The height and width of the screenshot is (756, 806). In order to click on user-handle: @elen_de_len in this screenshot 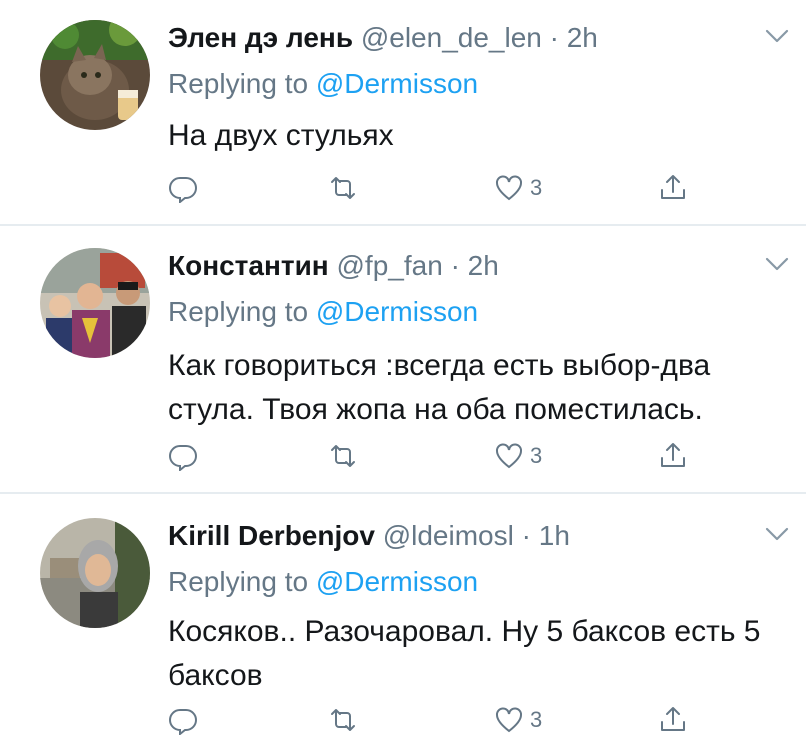, I will do `click(451, 37)`.